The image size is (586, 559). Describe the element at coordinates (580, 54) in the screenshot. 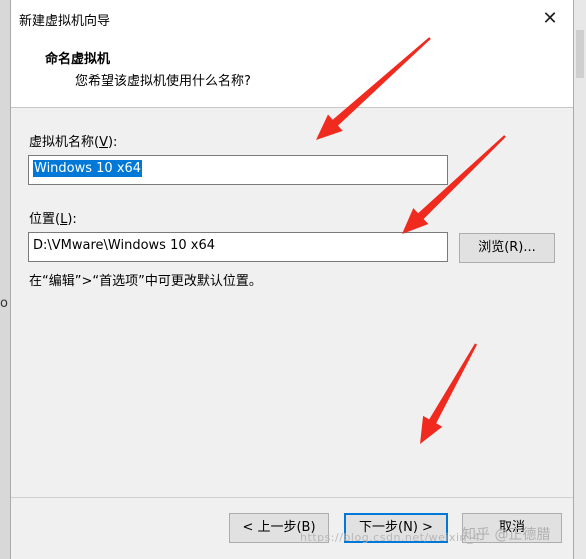

I see `background-scrollbar` at that location.